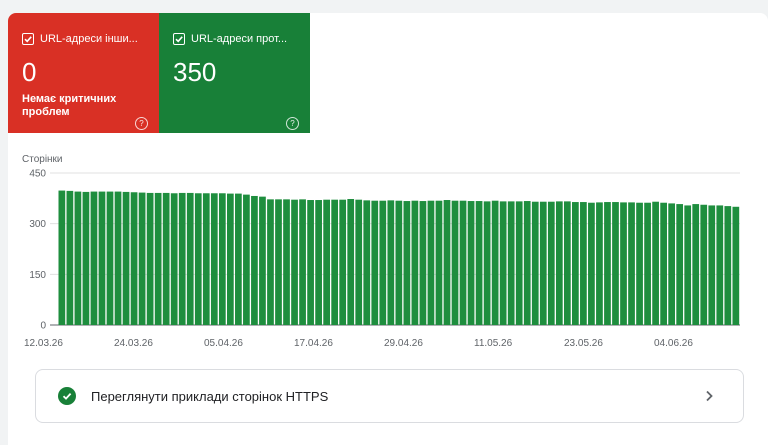  What do you see at coordinates (67, 396) in the screenshot?
I see `check-circle-icon` at bounding box center [67, 396].